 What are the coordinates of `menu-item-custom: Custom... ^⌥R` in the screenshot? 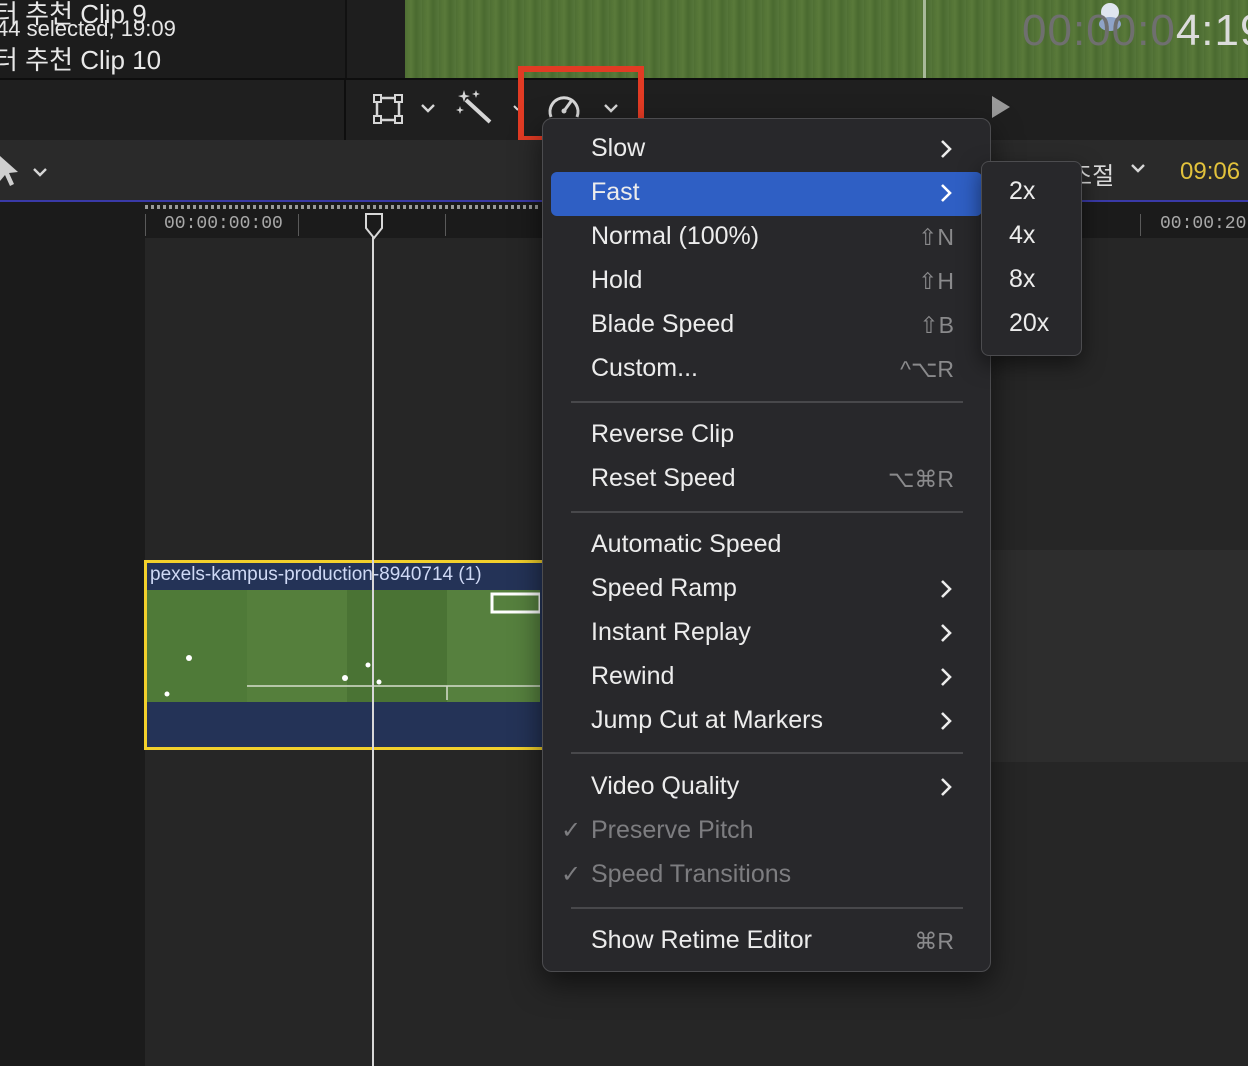 It's located at (766, 370).